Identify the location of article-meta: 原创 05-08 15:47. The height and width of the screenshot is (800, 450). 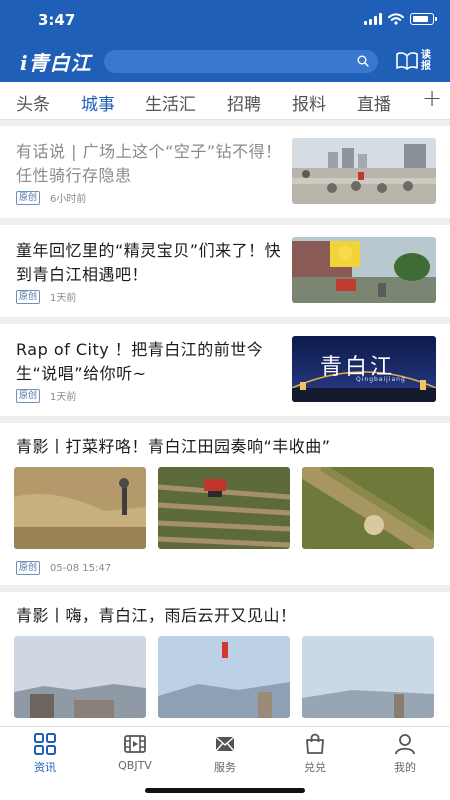
(63, 568).